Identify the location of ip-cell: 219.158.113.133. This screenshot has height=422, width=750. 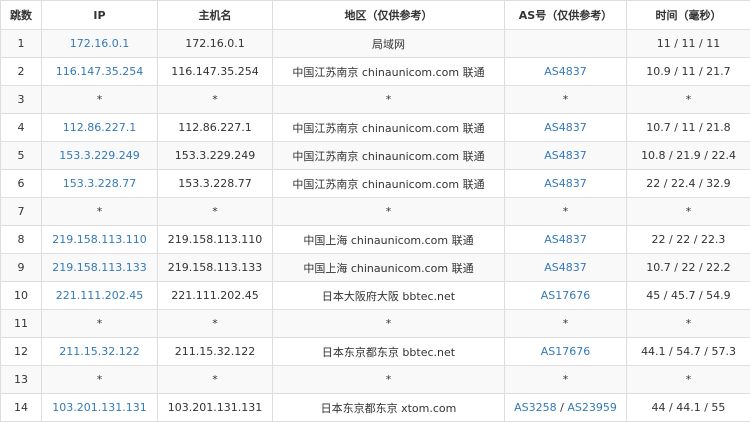
(100, 268).